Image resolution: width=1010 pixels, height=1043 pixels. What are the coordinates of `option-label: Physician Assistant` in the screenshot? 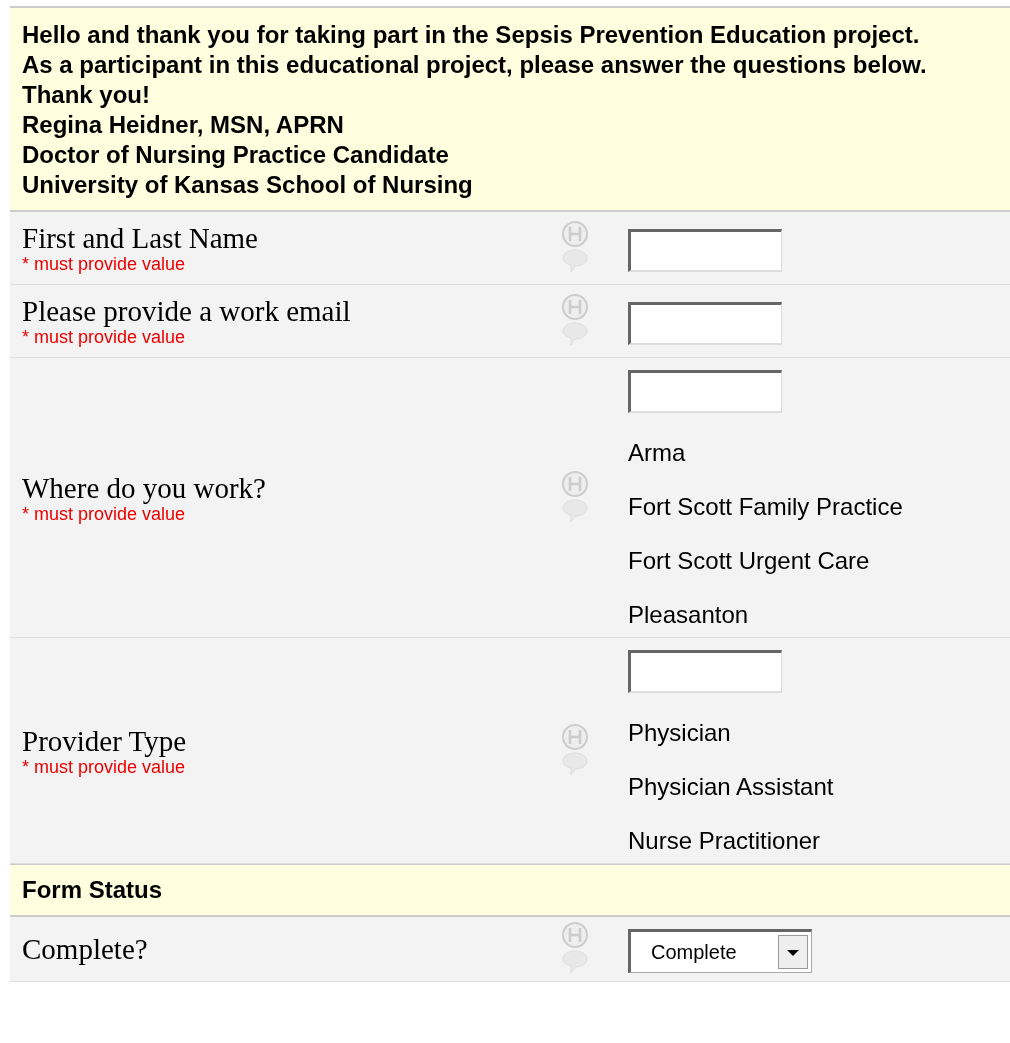 It's located at (731, 787).